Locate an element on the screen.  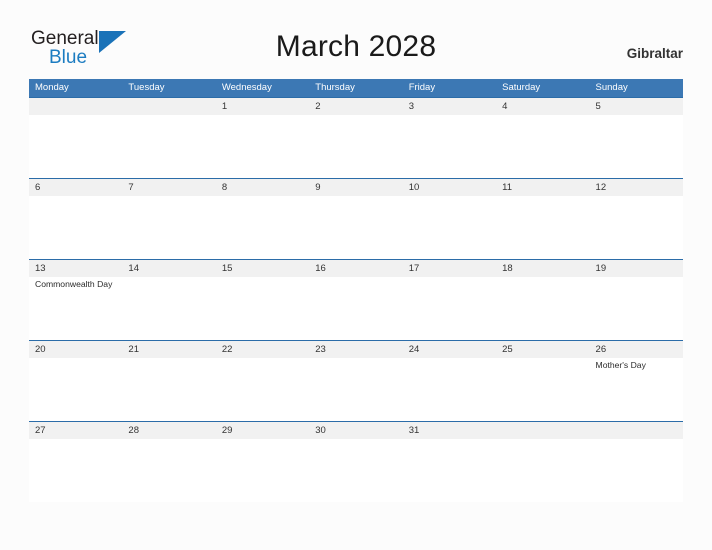
weekday-header-sunday: Sunday is located at coordinates (611, 87).